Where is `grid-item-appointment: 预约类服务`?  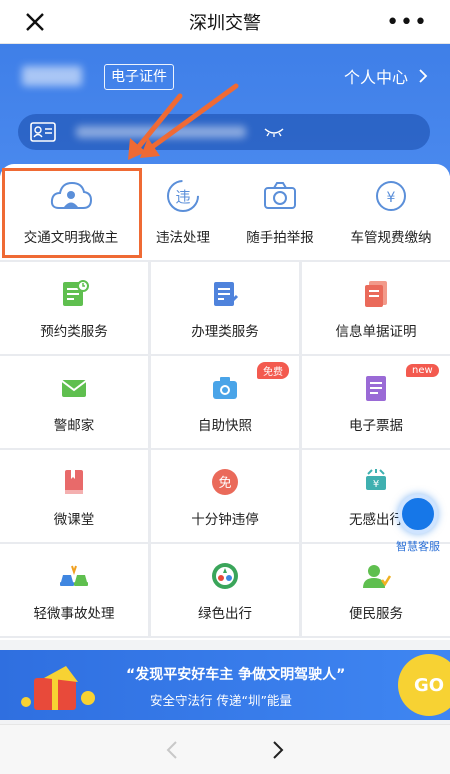 grid-item-appointment: 预约类服务 is located at coordinates (74, 308).